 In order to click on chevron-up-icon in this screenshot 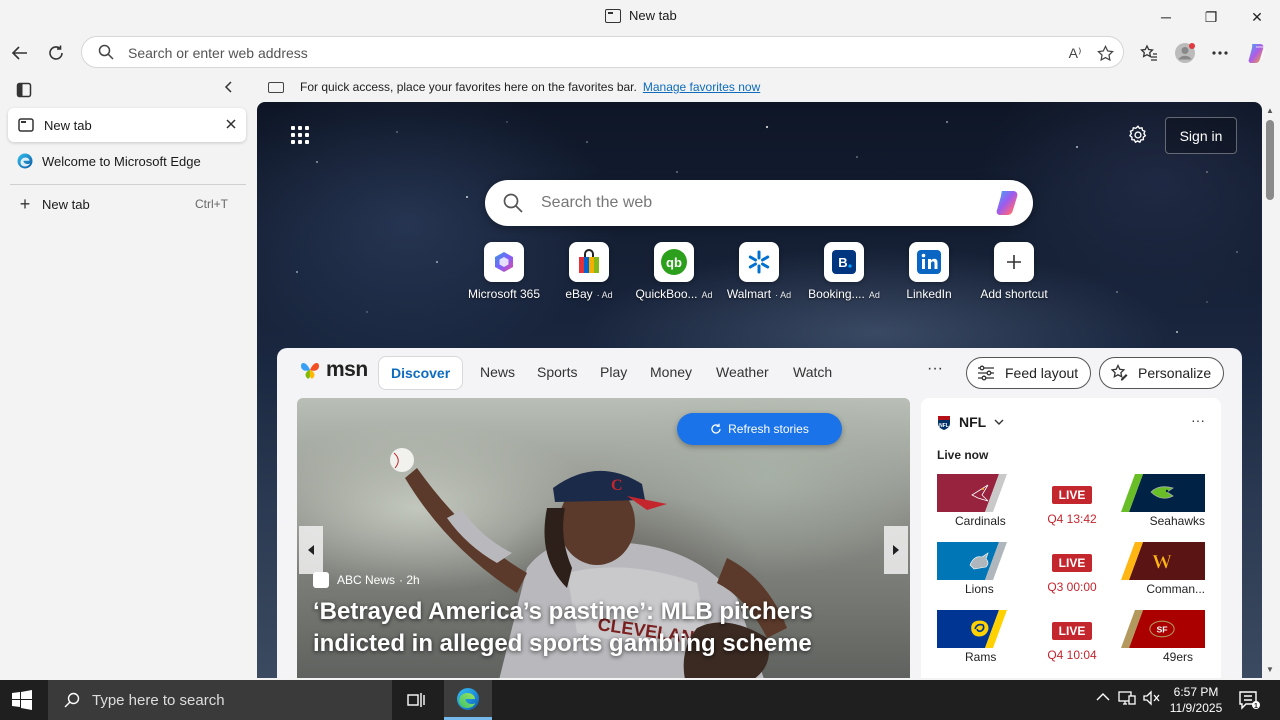, I will do `click(1103, 697)`.